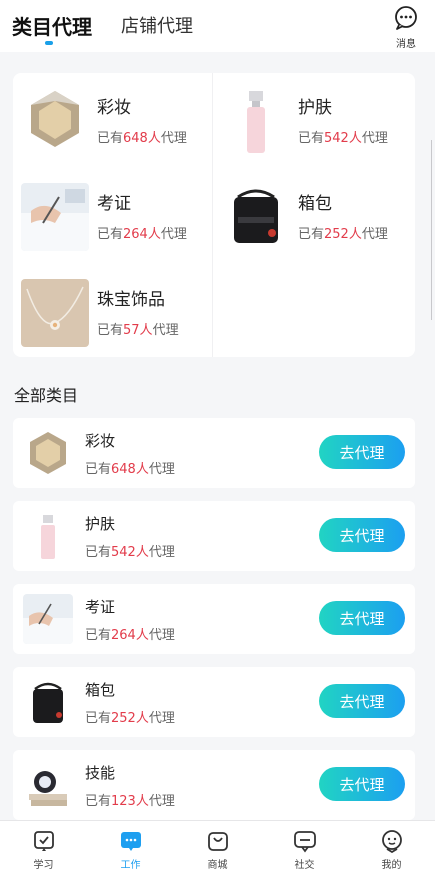 The height and width of the screenshot is (879, 435). What do you see at coordinates (138, 330) in the screenshot?
I see `agent-count: 已有57人代理` at bounding box center [138, 330].